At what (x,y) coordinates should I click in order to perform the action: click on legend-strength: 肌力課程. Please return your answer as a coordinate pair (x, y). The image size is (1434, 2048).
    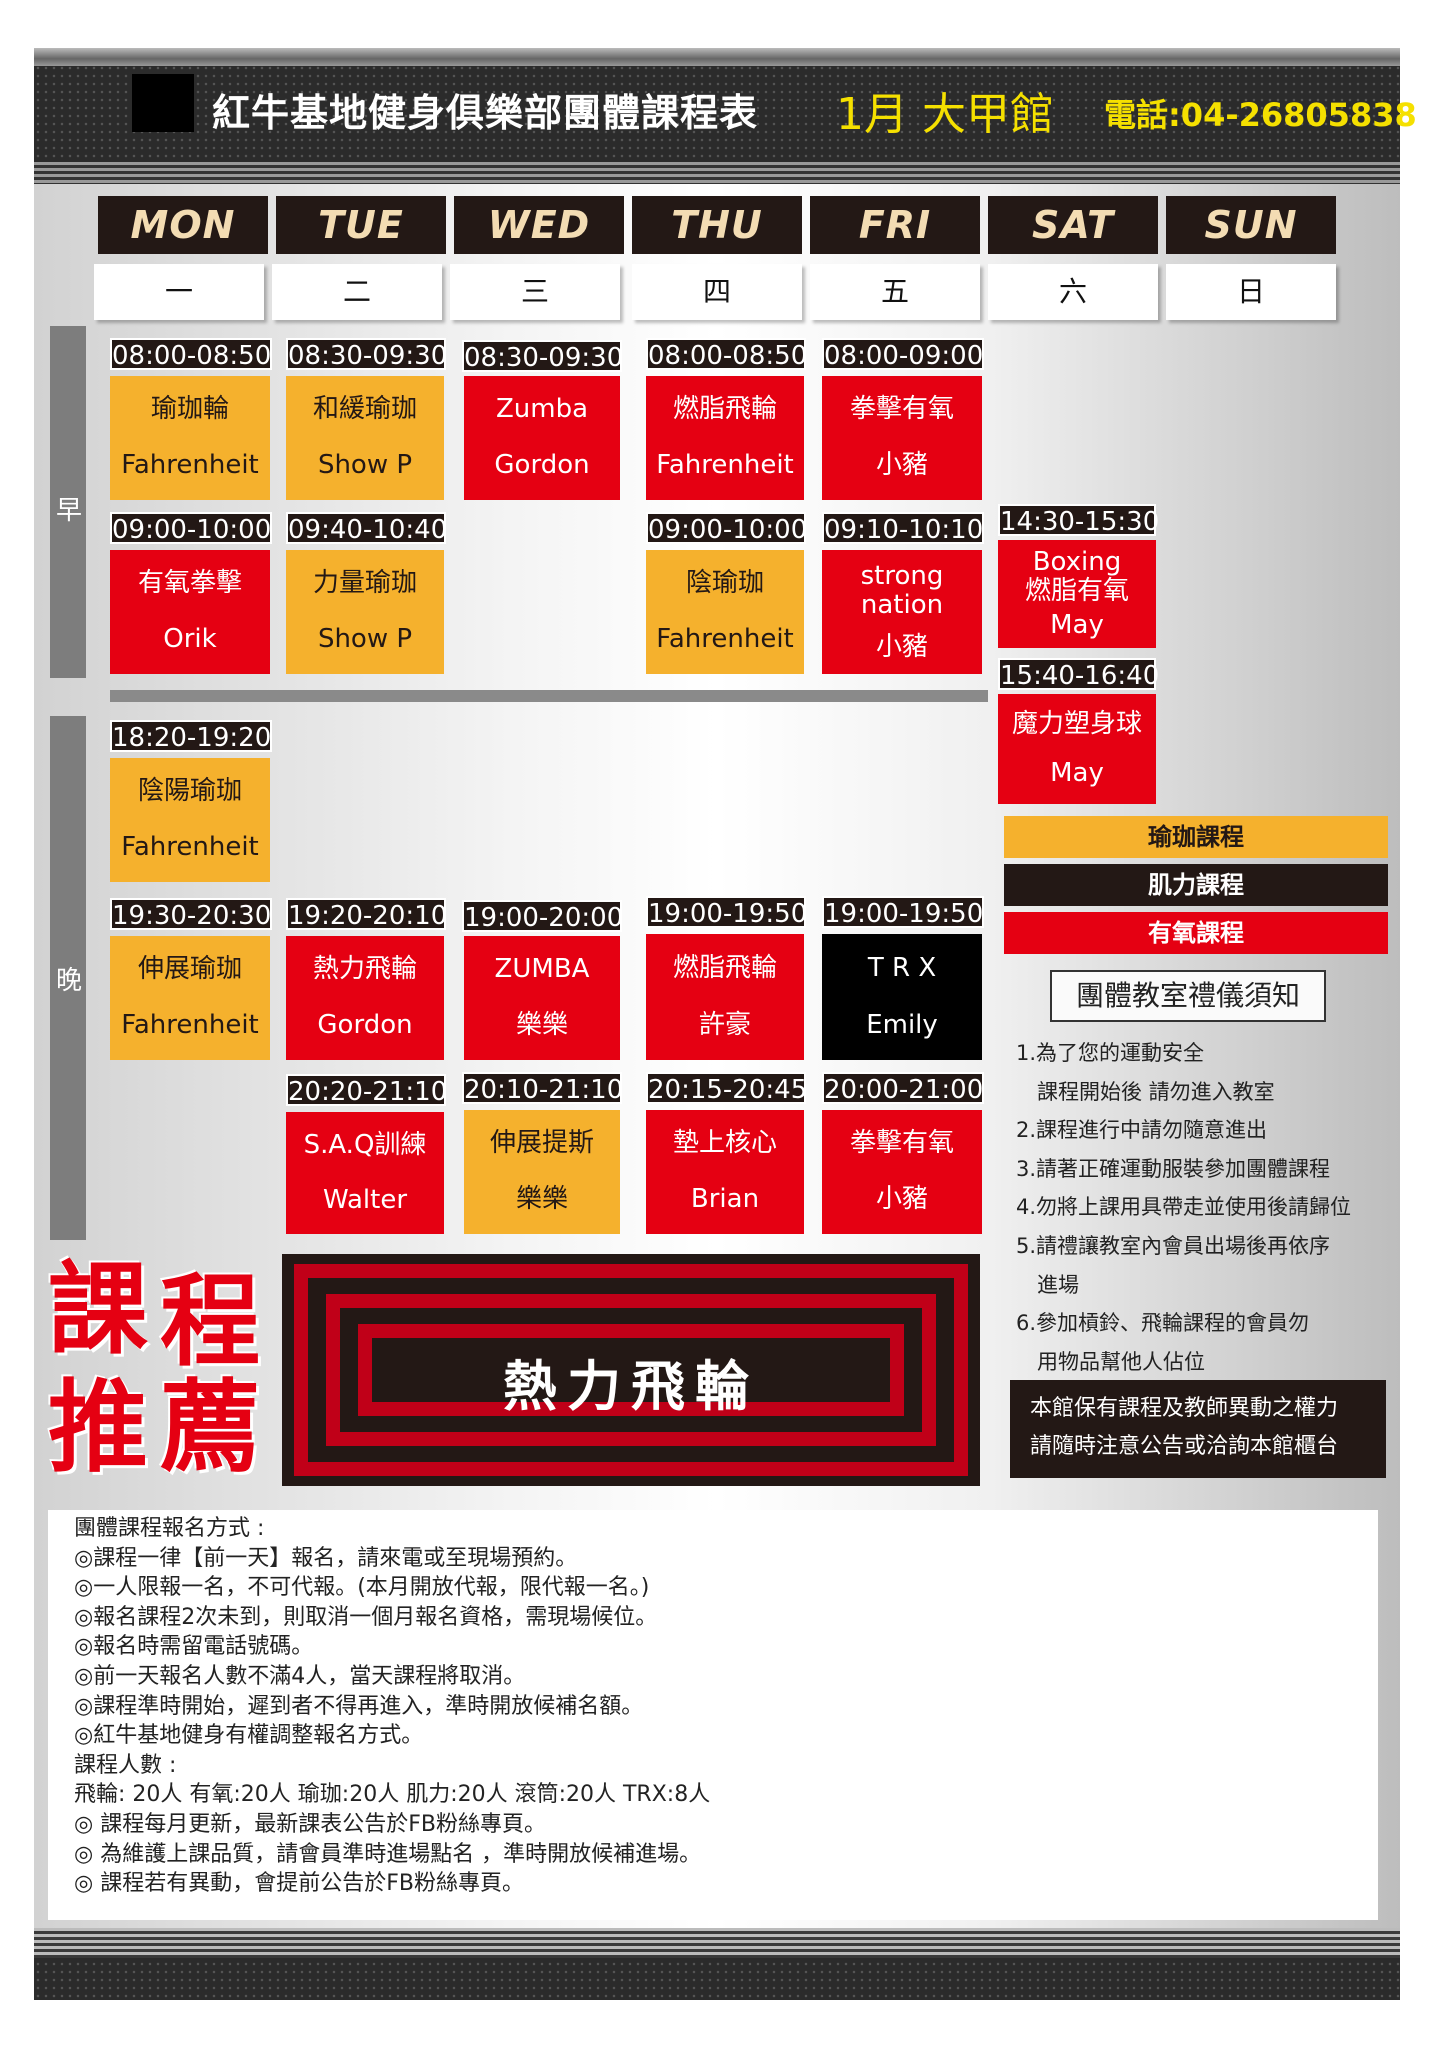
    Looking at the image, I should click on (1196, 885).